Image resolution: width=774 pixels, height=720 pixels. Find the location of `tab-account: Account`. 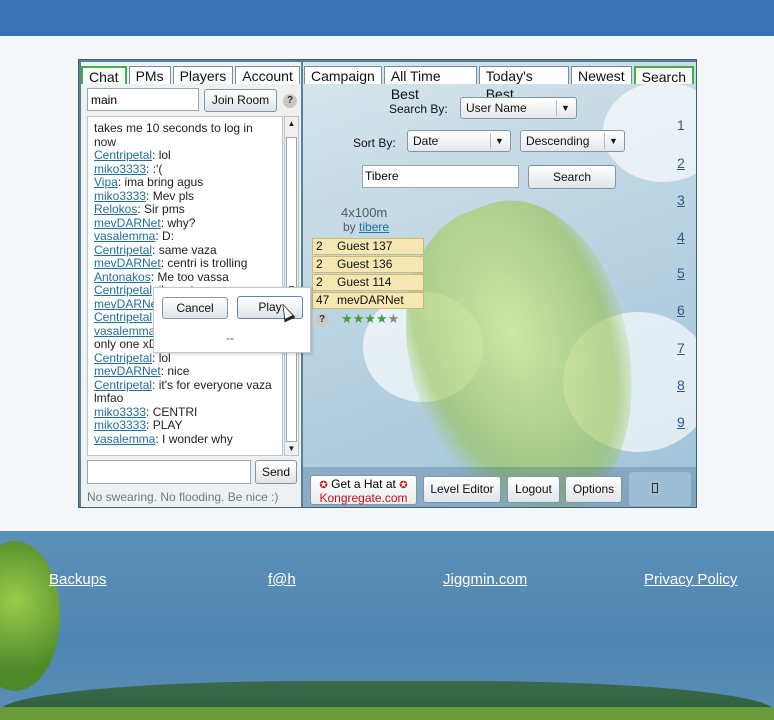

tab-account: Account is located at coordinates (267, 75).